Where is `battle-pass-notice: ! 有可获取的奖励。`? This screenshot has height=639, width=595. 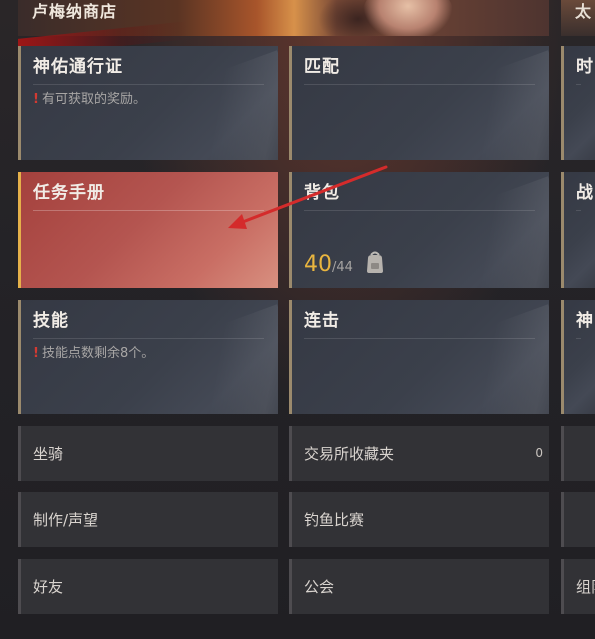 battle-pass-notice: ! 有可获取的奖励。 is located at coordinates (89, 97).